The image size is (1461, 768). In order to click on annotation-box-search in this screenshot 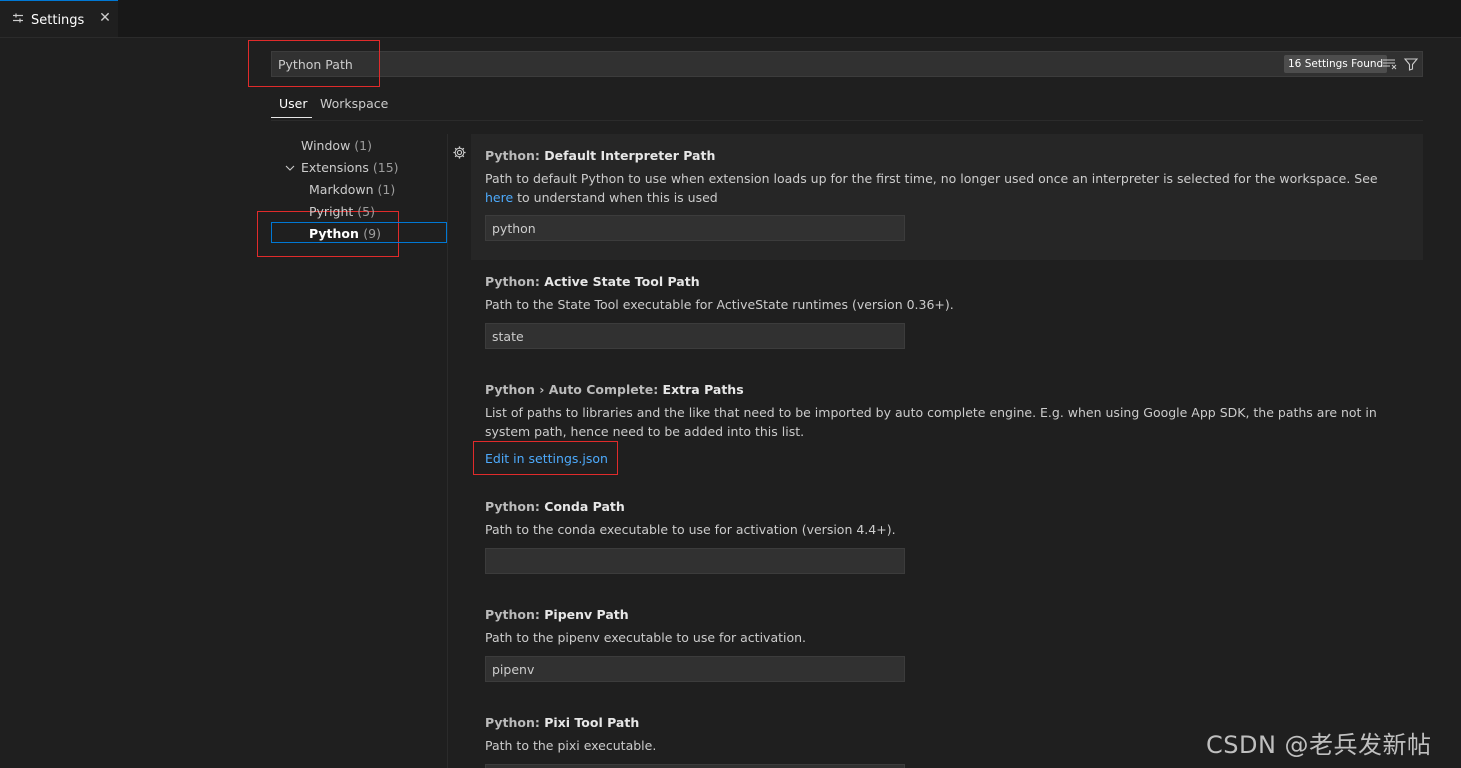, I will do `click(314, 63)`.